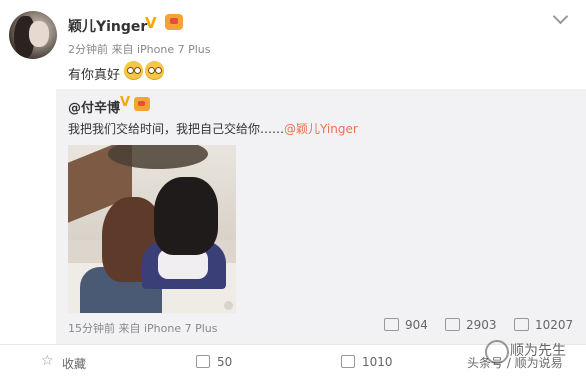 The image size is (586, 379). What do you see at coordinates (560, 16) in the screenshot?
I see `chevron-down-icon` at bounding box center [560, 16].